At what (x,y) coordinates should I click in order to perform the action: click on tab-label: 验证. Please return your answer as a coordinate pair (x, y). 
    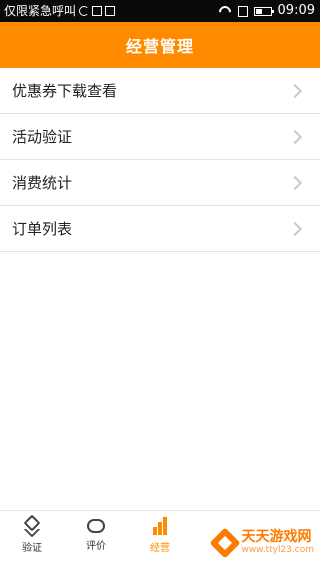
    Looking at the image, I should click on (32, 548).